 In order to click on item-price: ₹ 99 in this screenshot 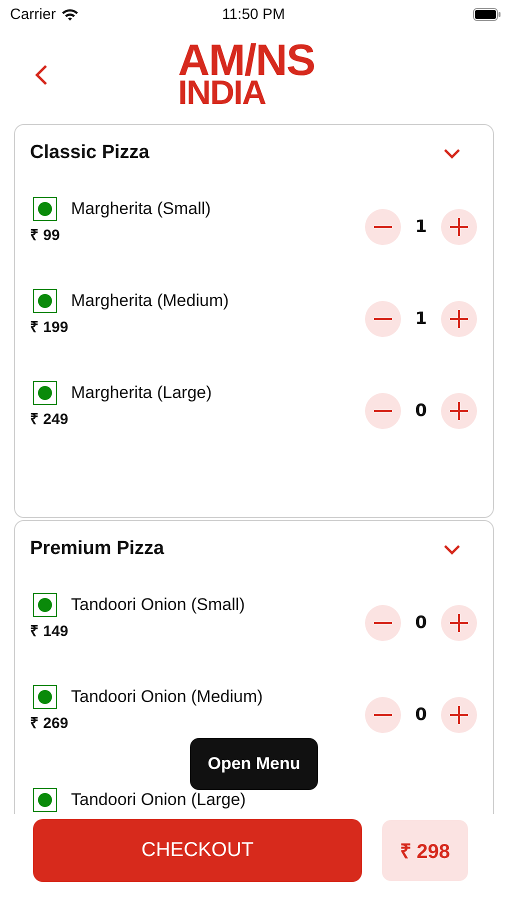, I will do `click(45, 235)`.